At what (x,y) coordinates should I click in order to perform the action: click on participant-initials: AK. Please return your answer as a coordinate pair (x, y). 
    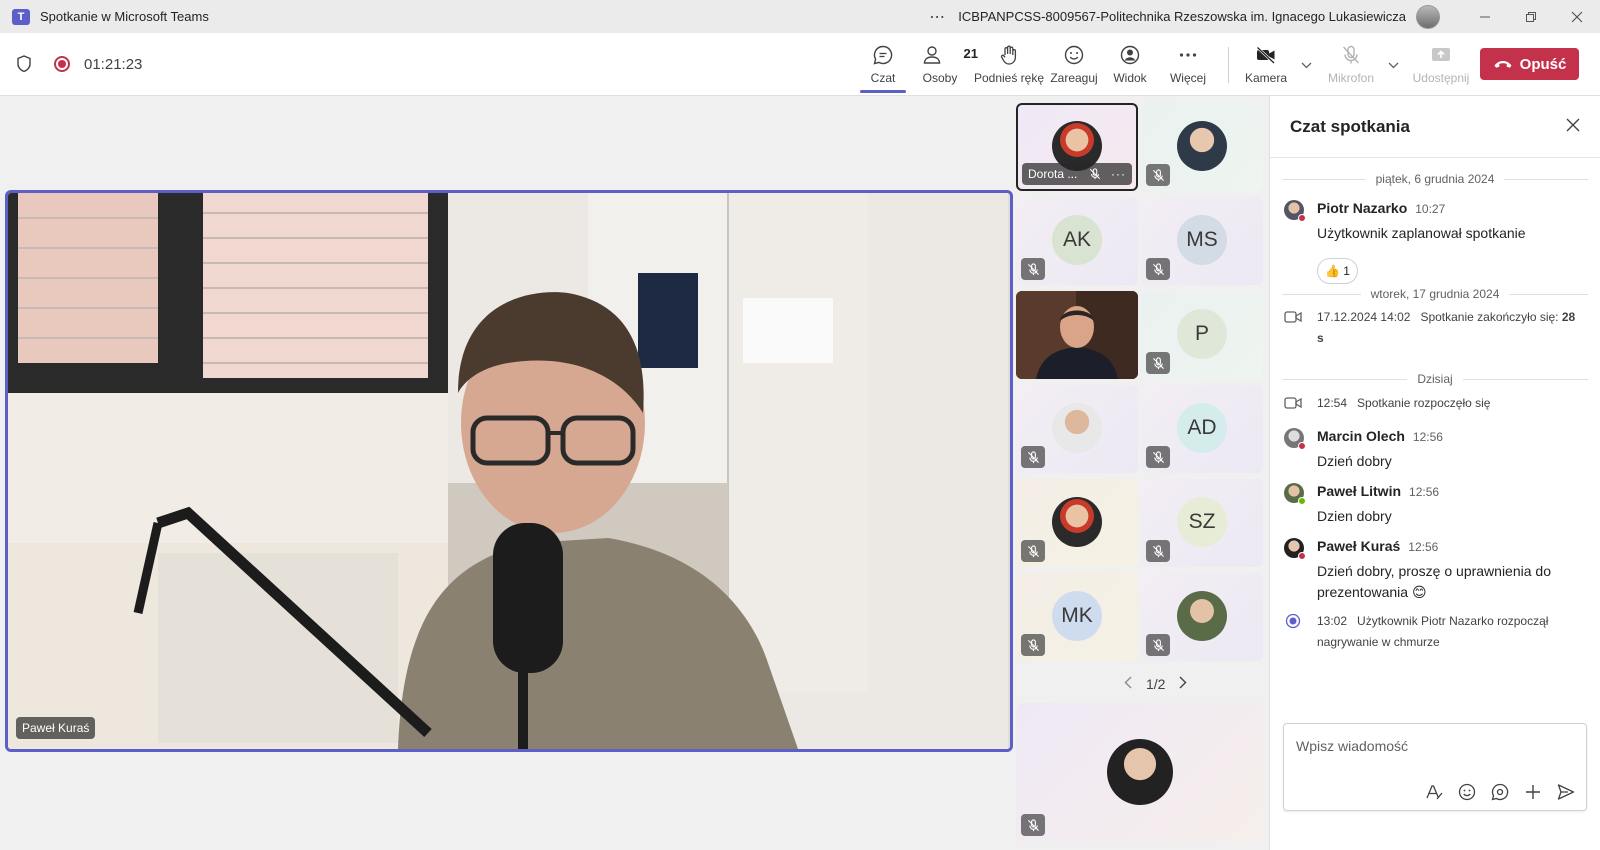
    Looking at the image, I should click on (1077, 240).